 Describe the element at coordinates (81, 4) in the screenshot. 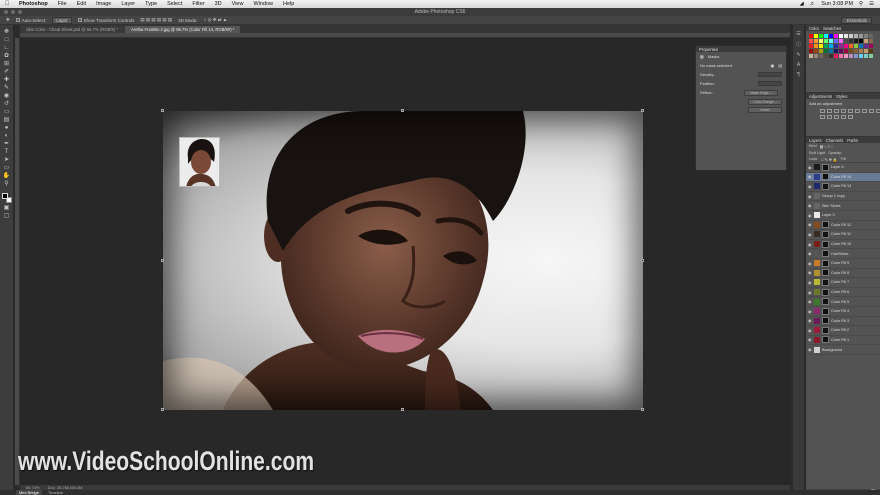

I see `menu-edit: Edit` at that location.